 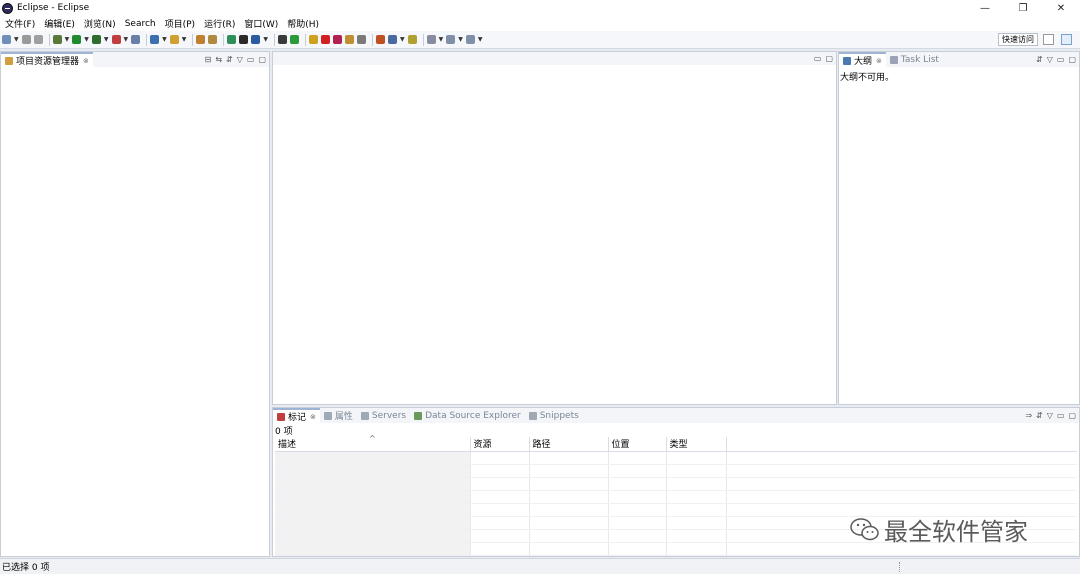 What do you see at coordinates (47, 59) in the screenshot?
I see `tab-project-explorer: 项目资源管理器 ⊗` at bounding box center [47, 59].